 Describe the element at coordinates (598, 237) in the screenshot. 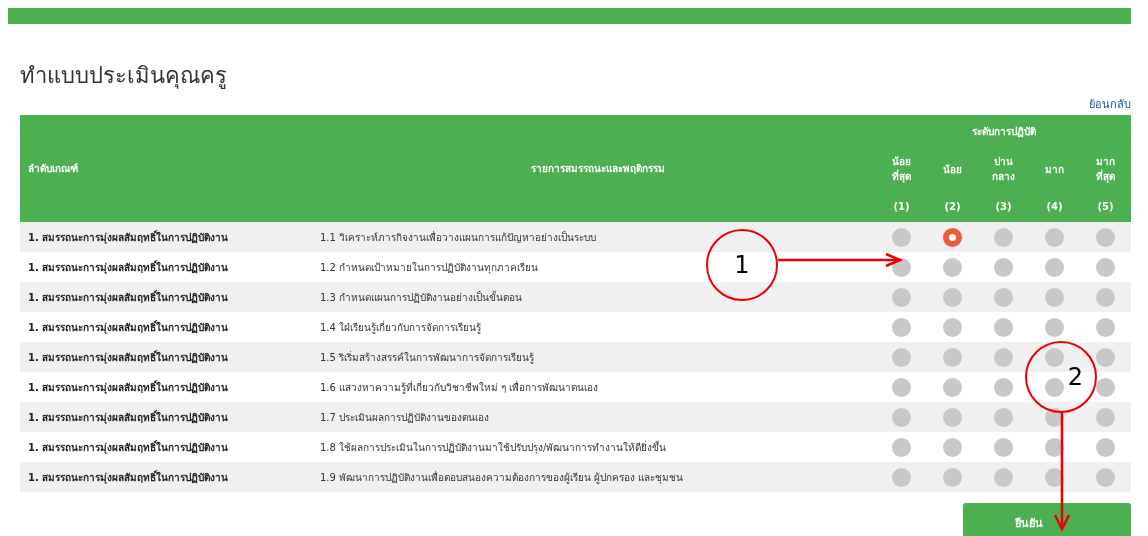

I see `item-cell: 1.1 วิเคราะห์ภารกิจงานเพื่อวางแผนการแก้ปัญหาอย่างเป็นระบบ` at that location.